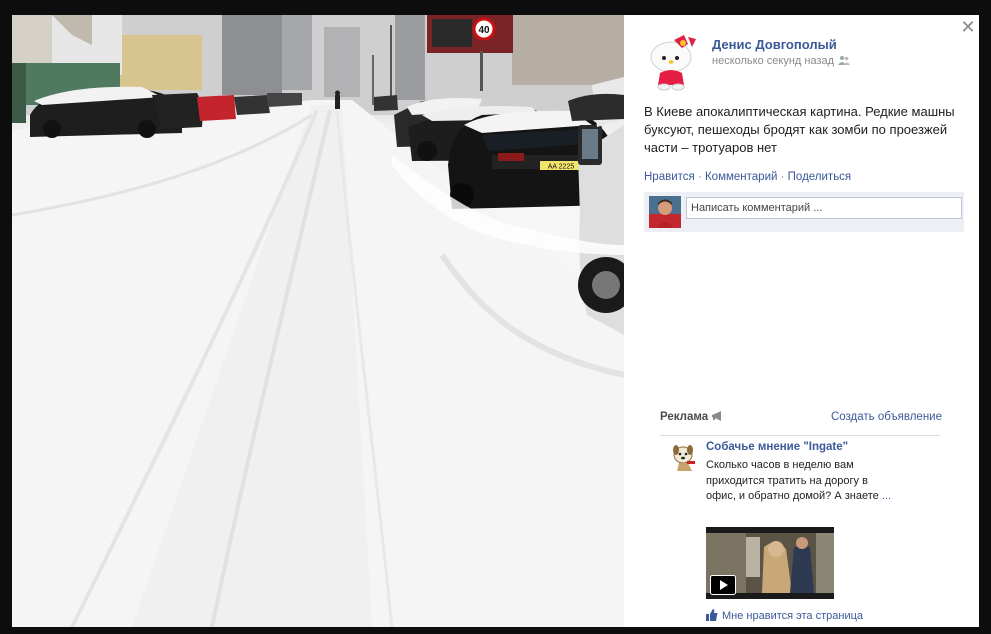 This screenshot has height=634, width=991. Describe the element at coordinates (561, 167) in the screenshot. I see `license-plate: AA 2225` at that location.